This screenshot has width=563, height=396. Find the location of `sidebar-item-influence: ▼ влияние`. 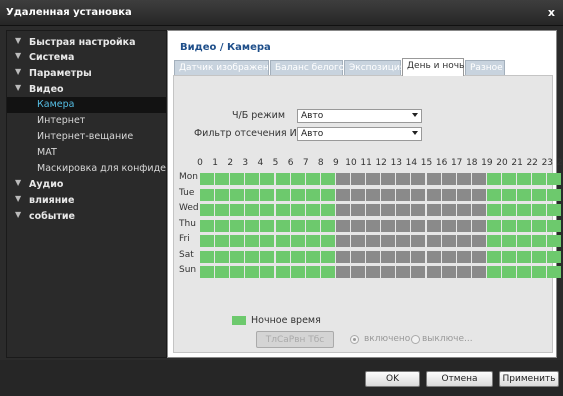

sidebar-item-influence: ▼ влияние is located at coordinates (86, 201).